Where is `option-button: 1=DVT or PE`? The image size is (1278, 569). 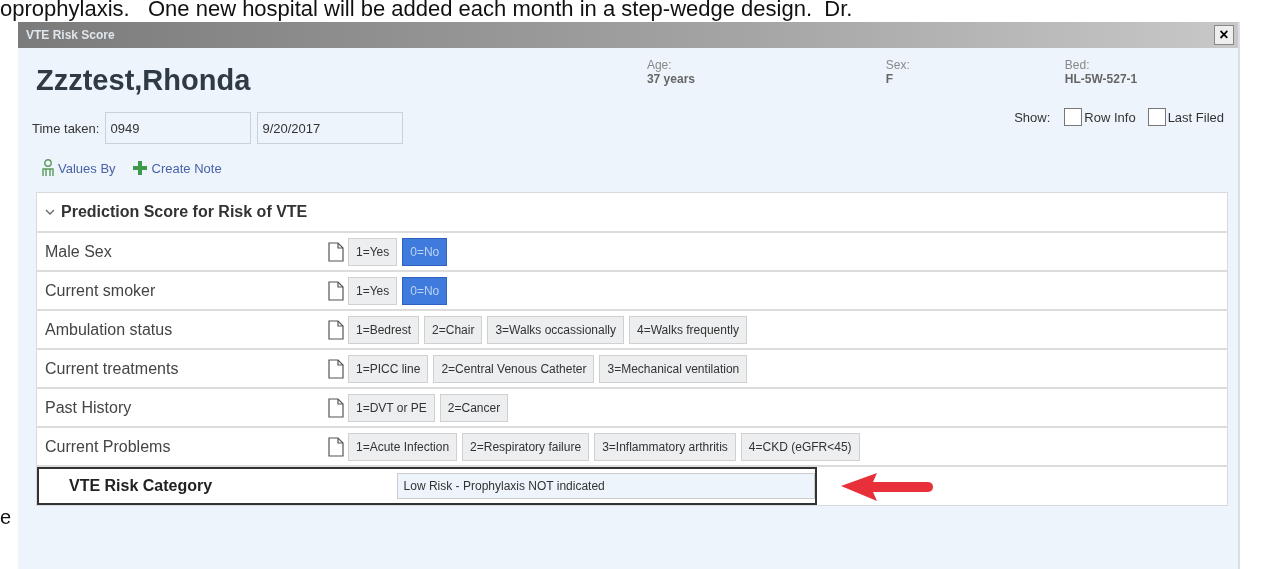
option-button: 1=DVT or PE is located at coordinates (391, 407).